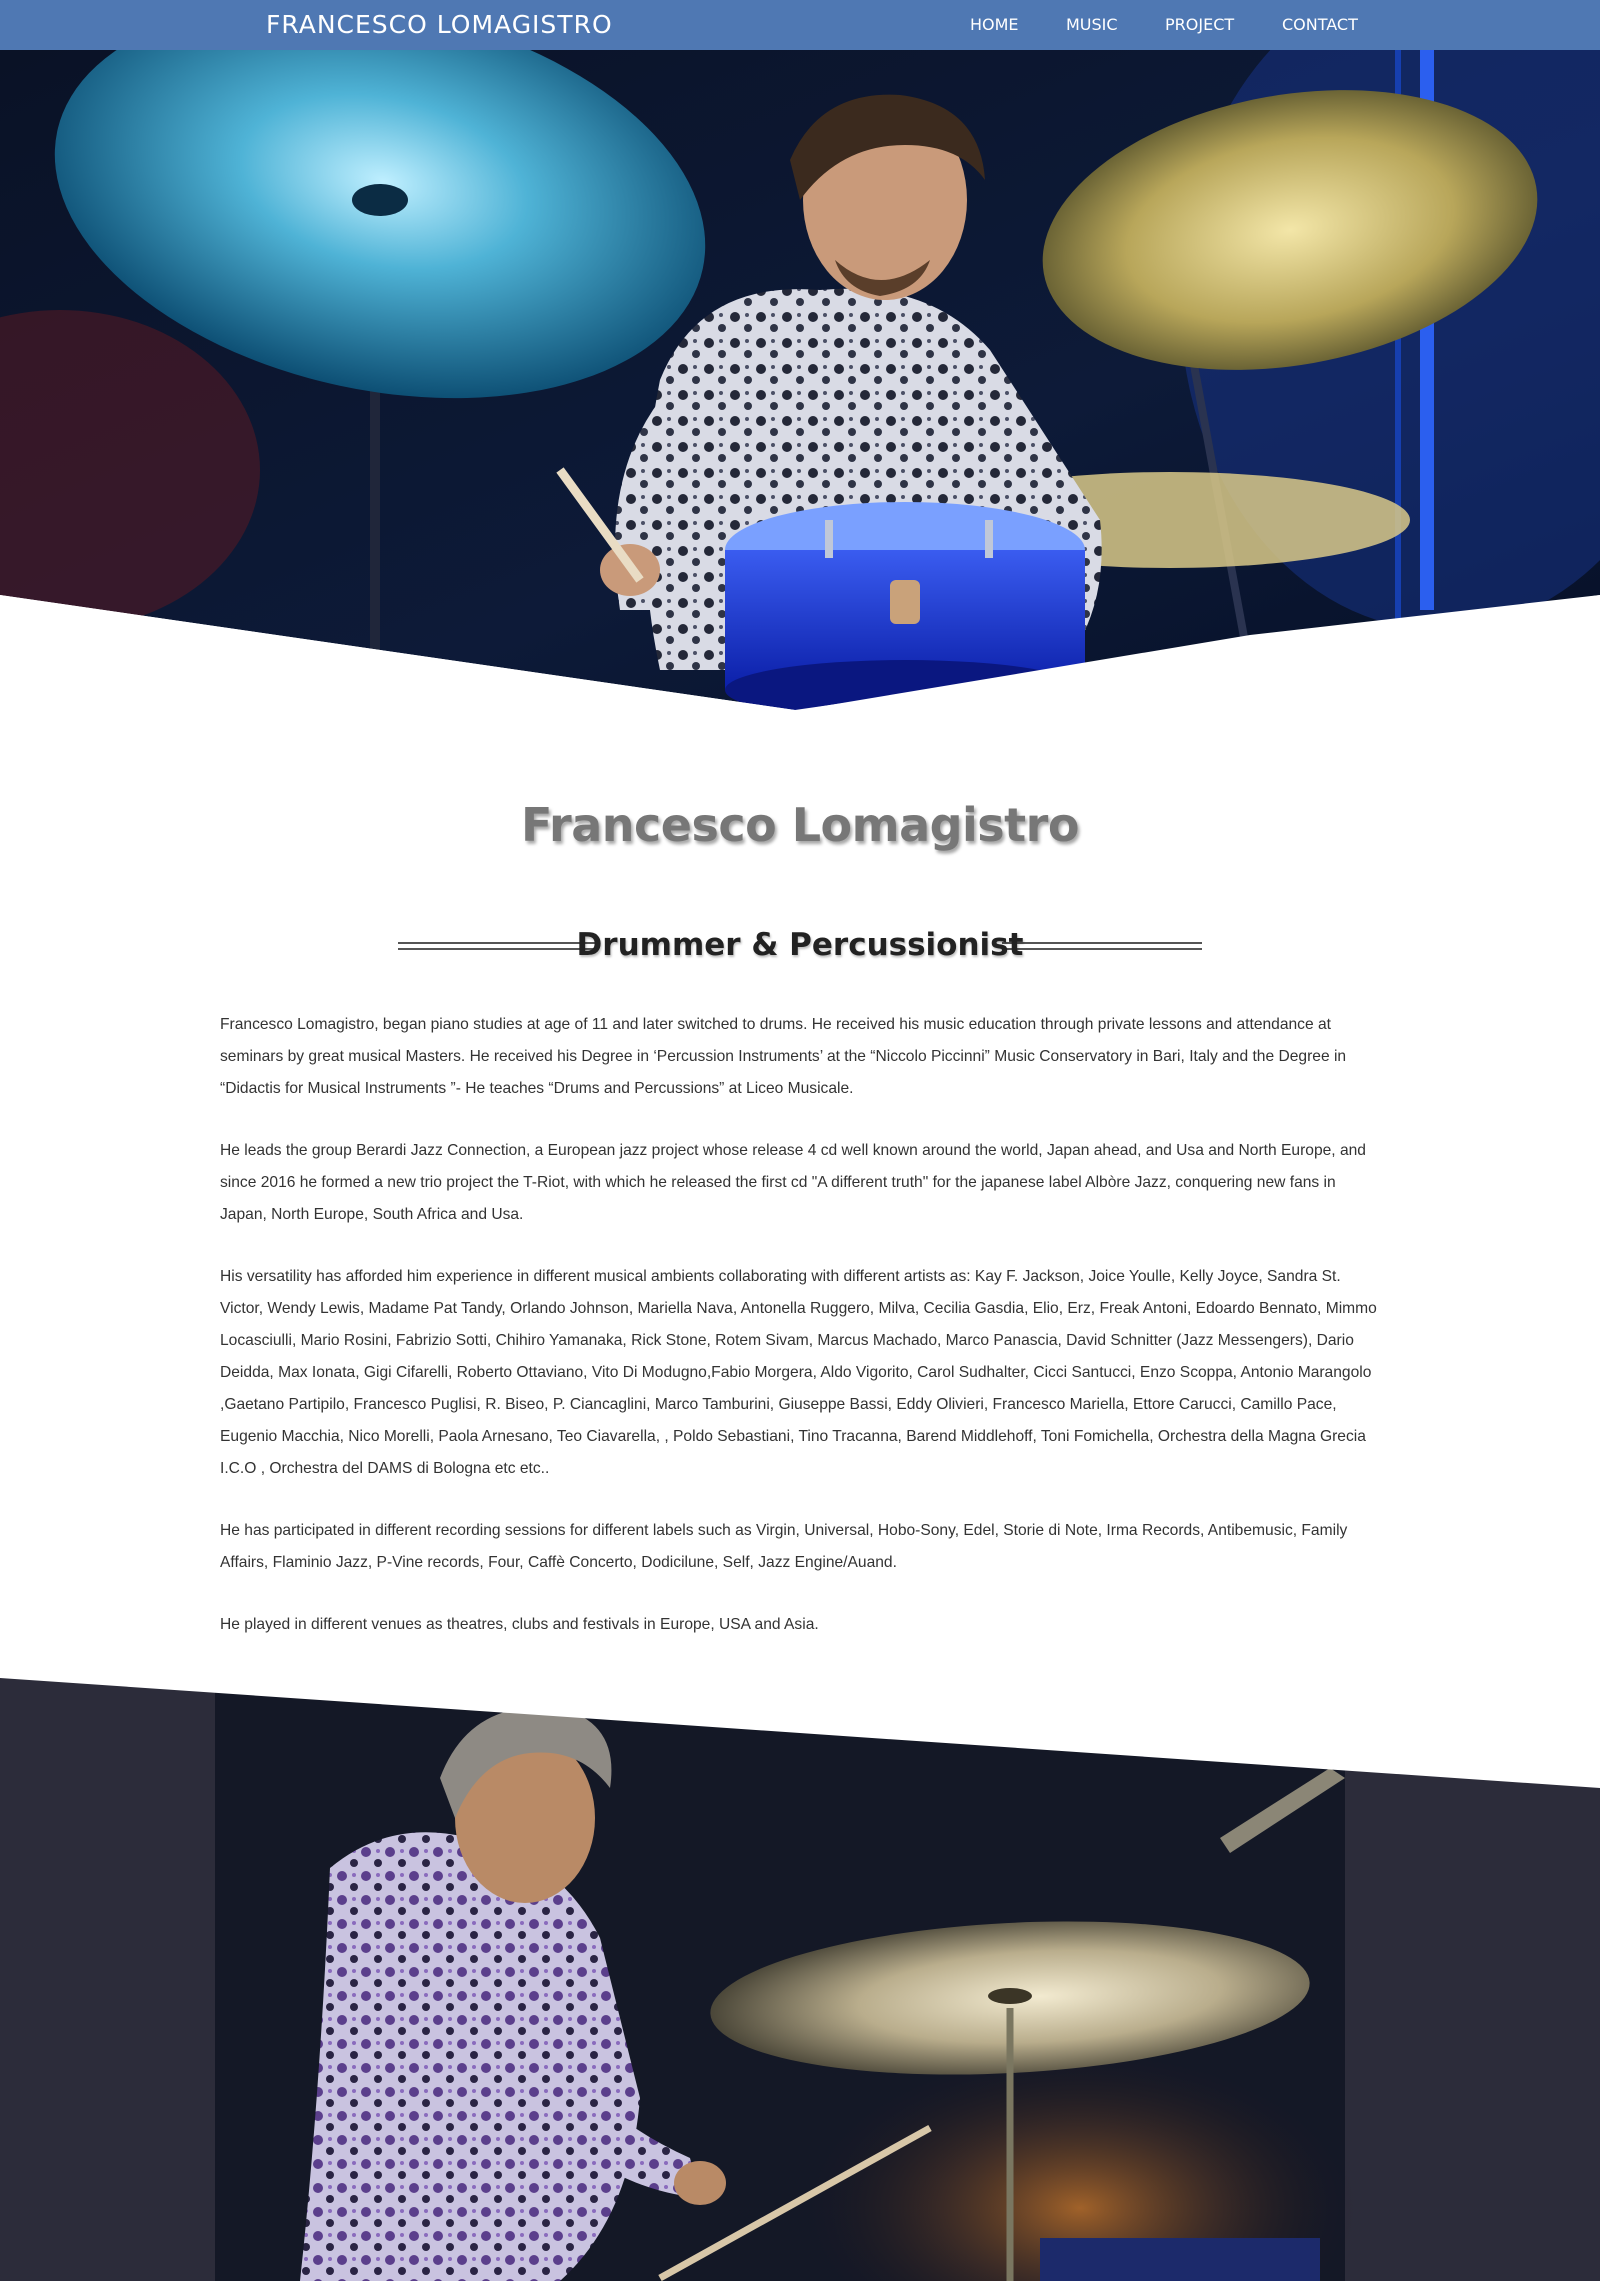  What do you see at coordinates (800, 825) in the screenshot?
I see `page-title: Francesco Lomagistro` at bounding box center [800, 825].